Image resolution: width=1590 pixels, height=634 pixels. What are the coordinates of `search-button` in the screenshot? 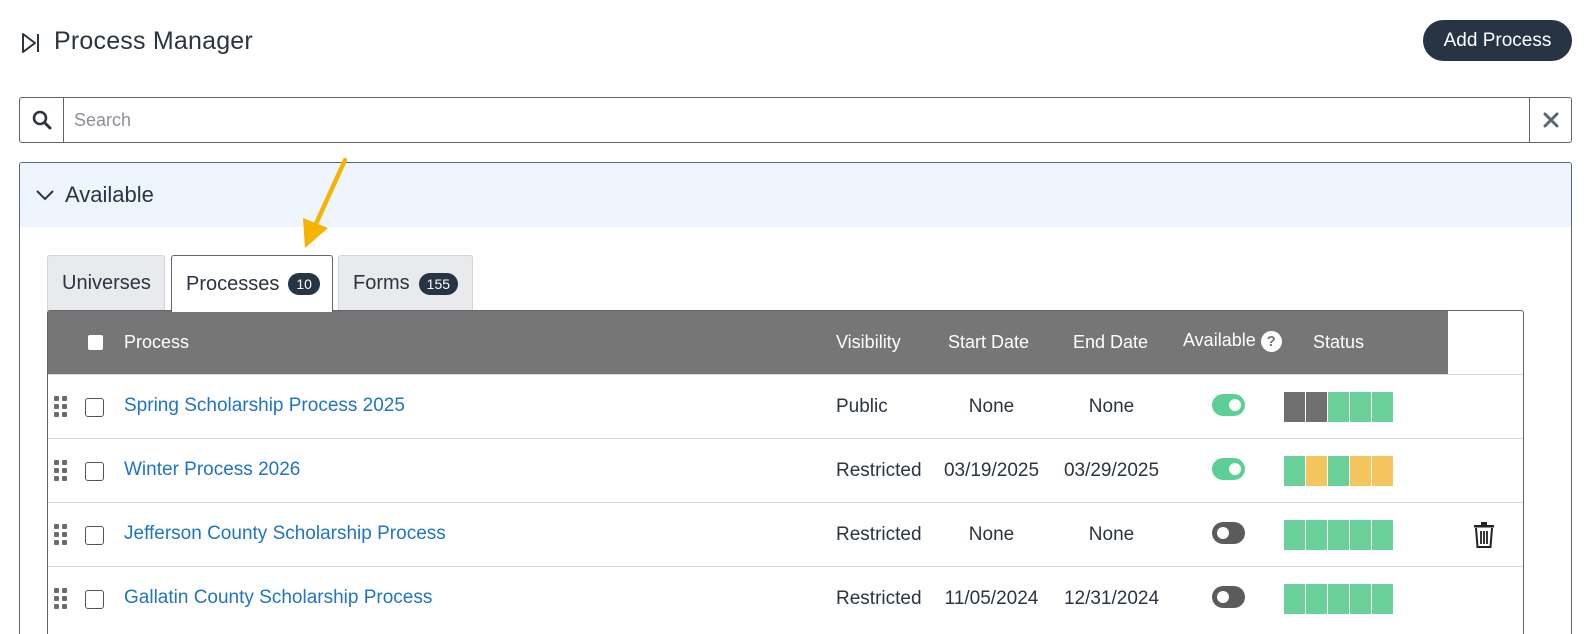 It's located at (42, 120).